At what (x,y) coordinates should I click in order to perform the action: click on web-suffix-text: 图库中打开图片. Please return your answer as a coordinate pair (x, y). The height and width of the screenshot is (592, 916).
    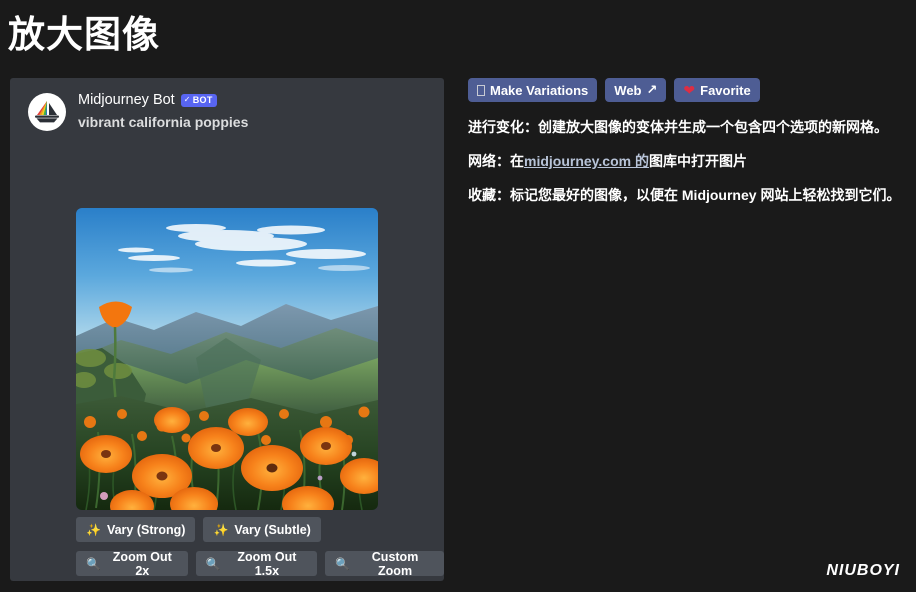
    Looking at the image, I should click on (697, 161).